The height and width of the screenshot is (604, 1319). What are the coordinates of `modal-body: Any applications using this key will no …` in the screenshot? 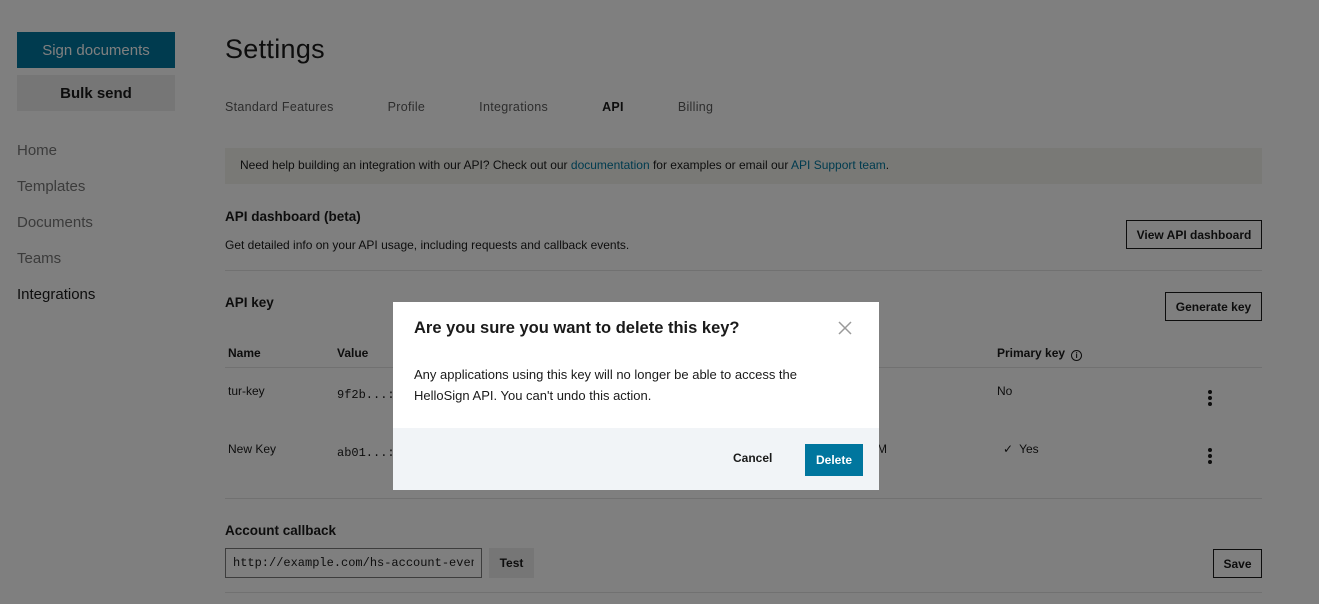 It's located at (605, 385).